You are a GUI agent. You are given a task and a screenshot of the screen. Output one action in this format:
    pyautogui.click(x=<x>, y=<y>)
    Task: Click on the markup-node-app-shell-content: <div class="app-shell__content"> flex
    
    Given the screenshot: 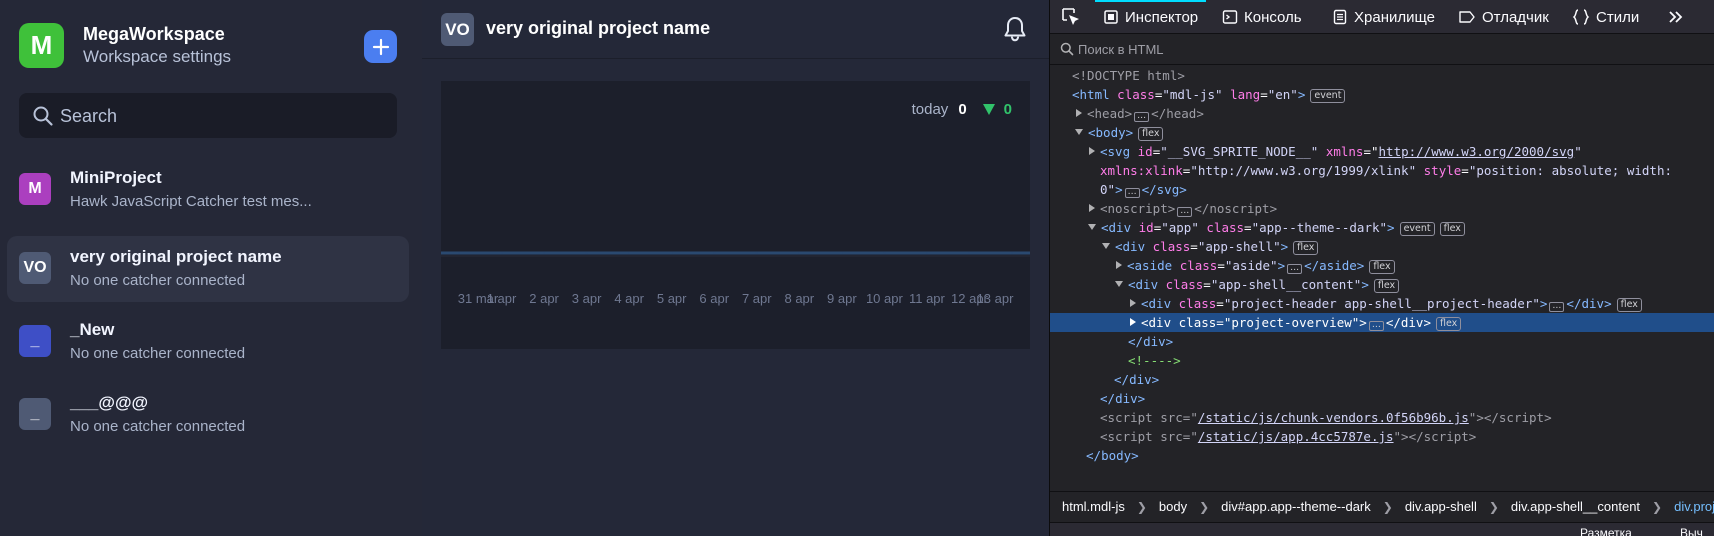 What is the action you would take?
    pyautogui.click(x=1382, y=284)
    